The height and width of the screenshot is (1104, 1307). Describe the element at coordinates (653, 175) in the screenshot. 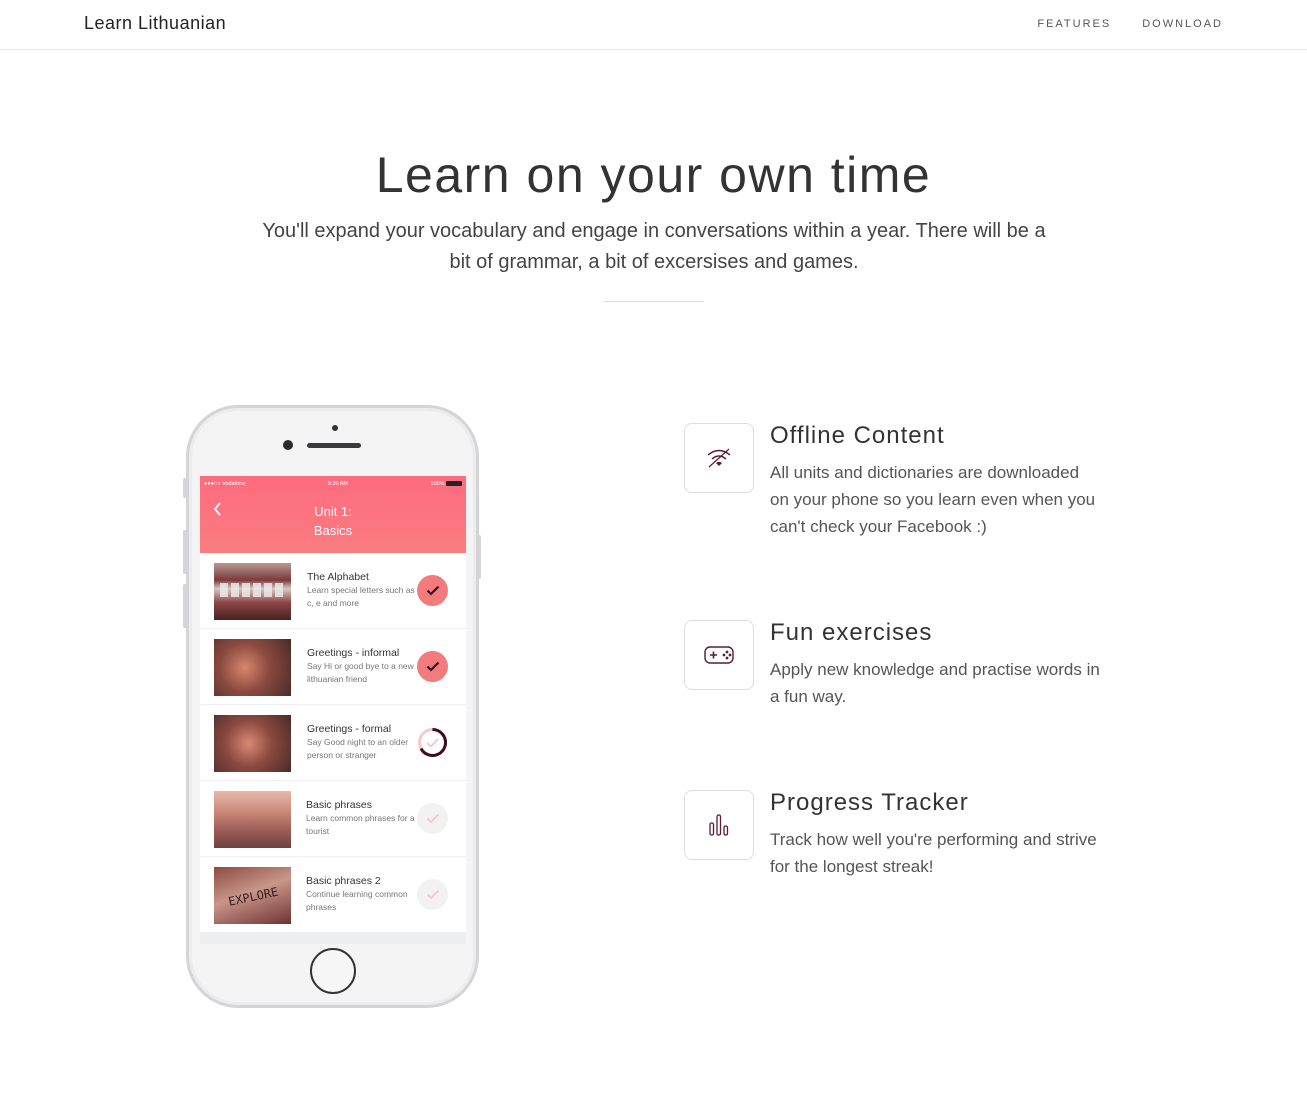

I see `hero-title: Learn on your own time` at that location.